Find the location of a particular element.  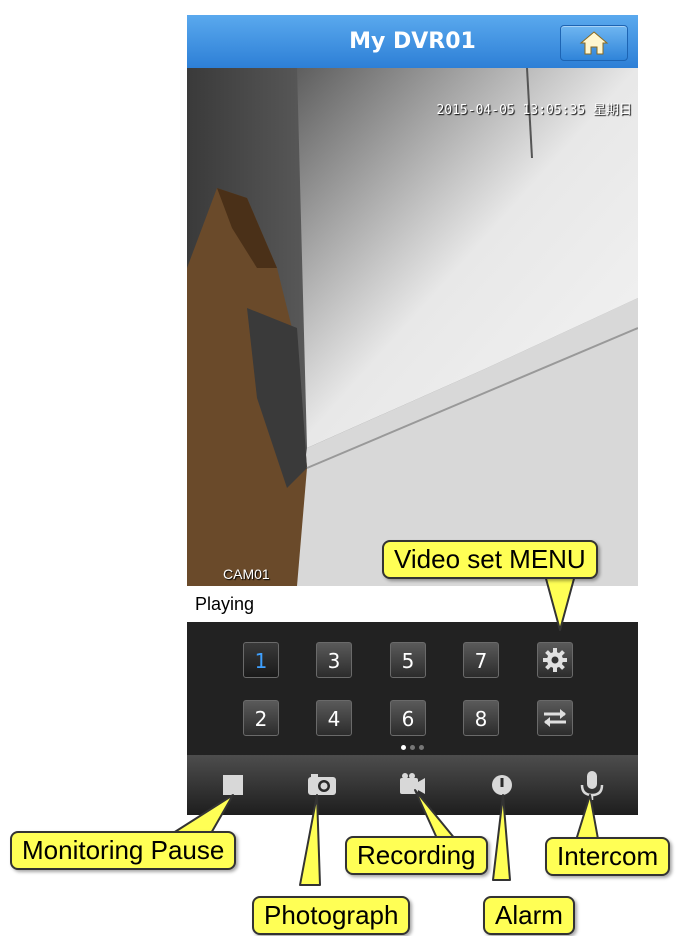

pointer-monitoring-pause is located at coordinates (201, 815).